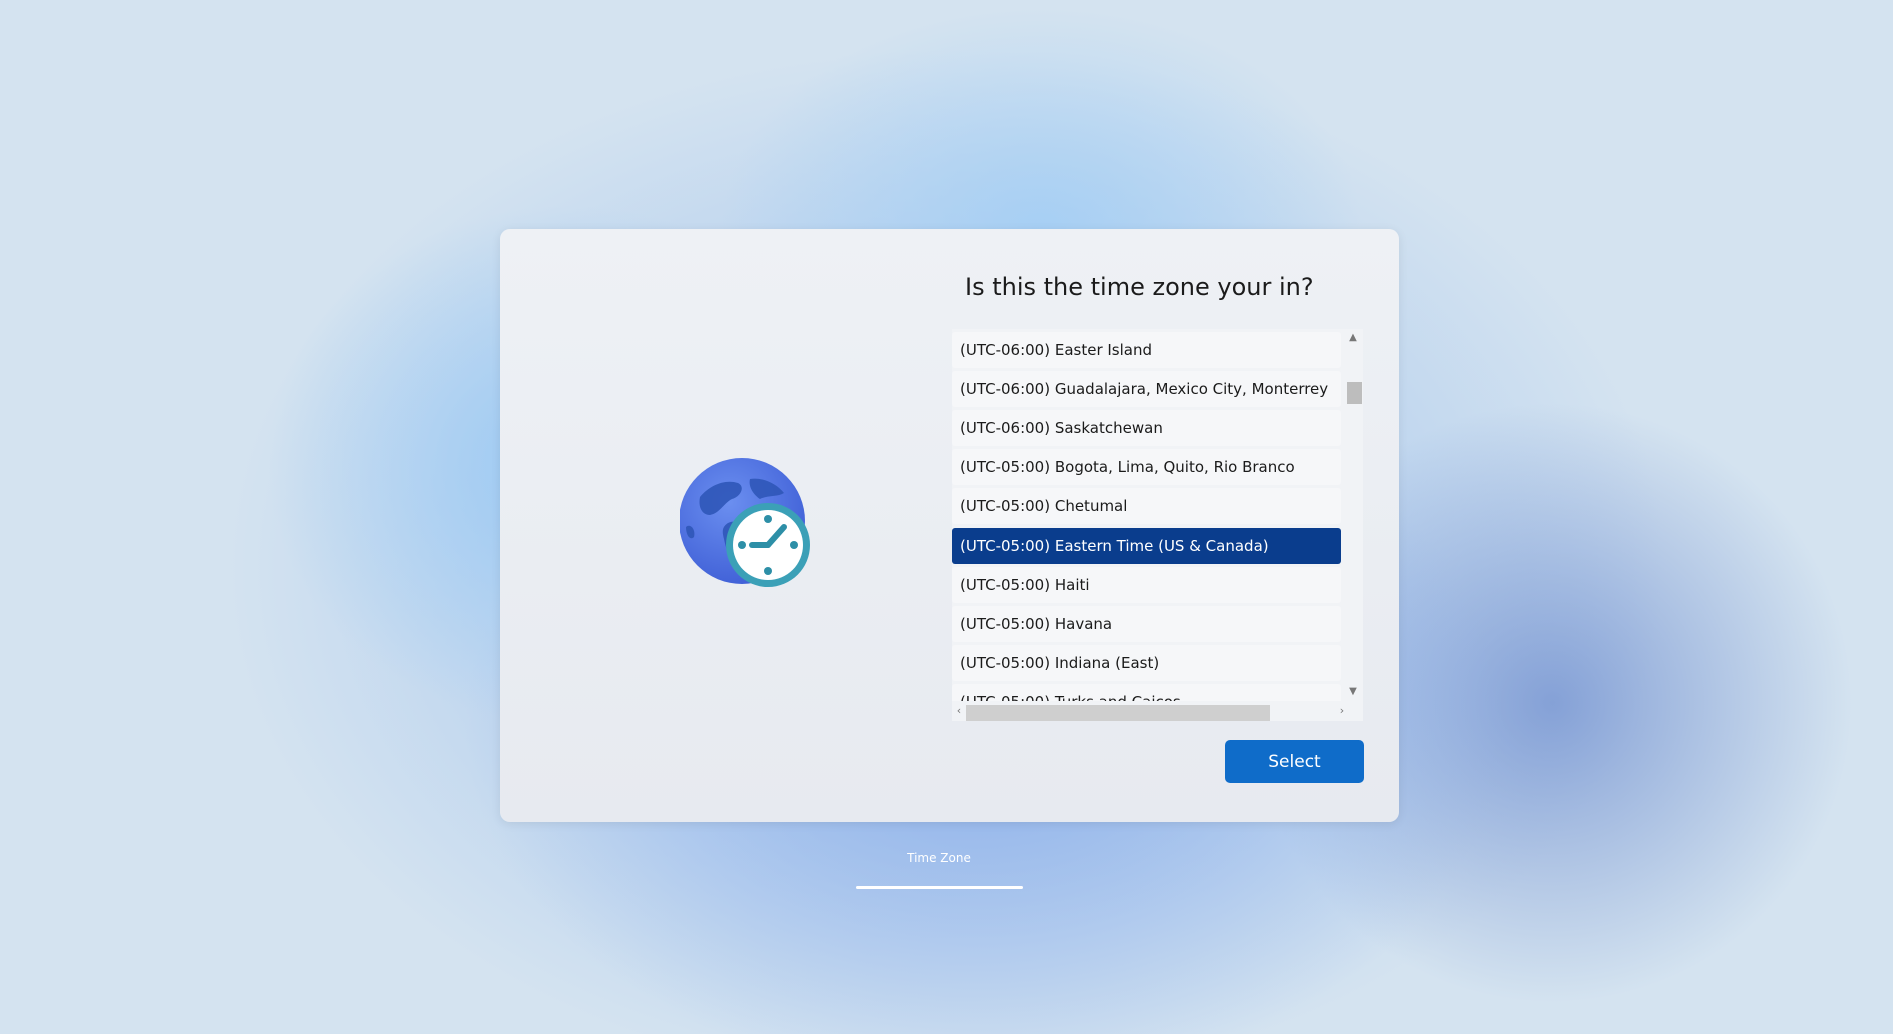 The height and width of the screenshot is (1034, 1893). Describe the element at coordinates (1146, 350) in the screenshot. I see `list-item: (UTC-06:00) Easter Island` at that location.